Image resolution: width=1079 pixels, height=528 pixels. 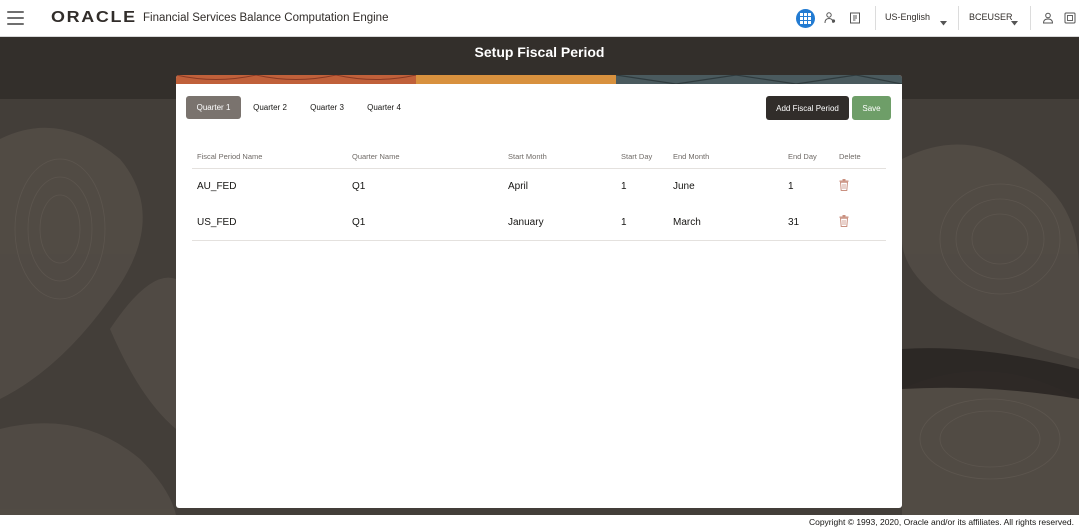 What do you see at coordinates (539, 52) in the screenshot?
I see `page-title: Setup Fiscal Period` at bounding box center [539, 52].